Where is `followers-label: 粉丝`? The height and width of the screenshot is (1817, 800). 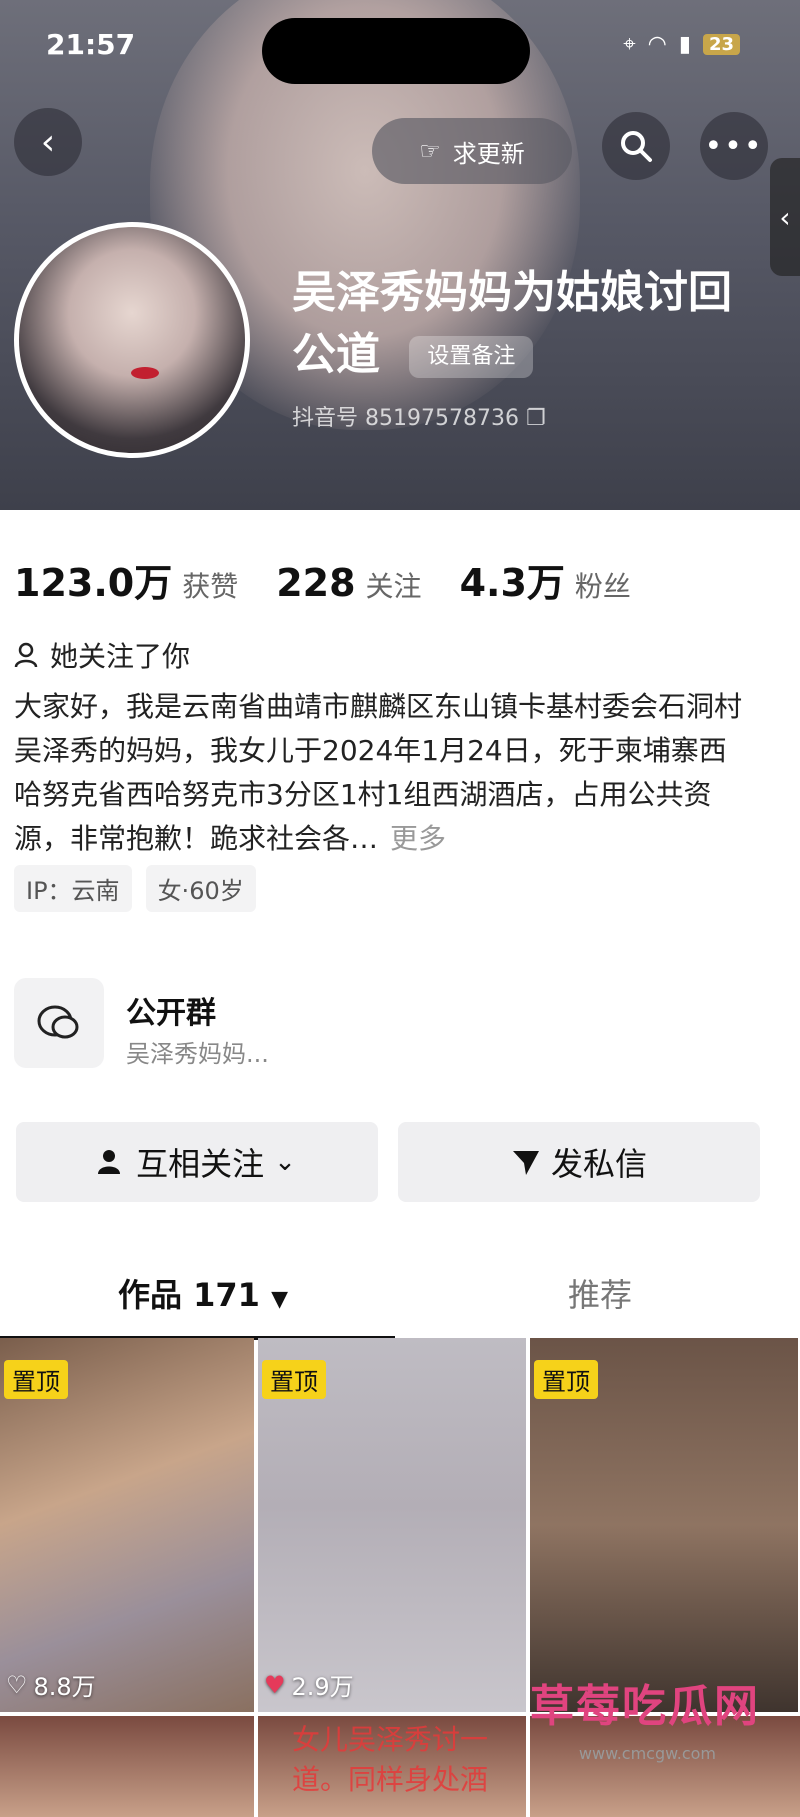
followers-label: 粉丝 is located at coordinates (602, 586).